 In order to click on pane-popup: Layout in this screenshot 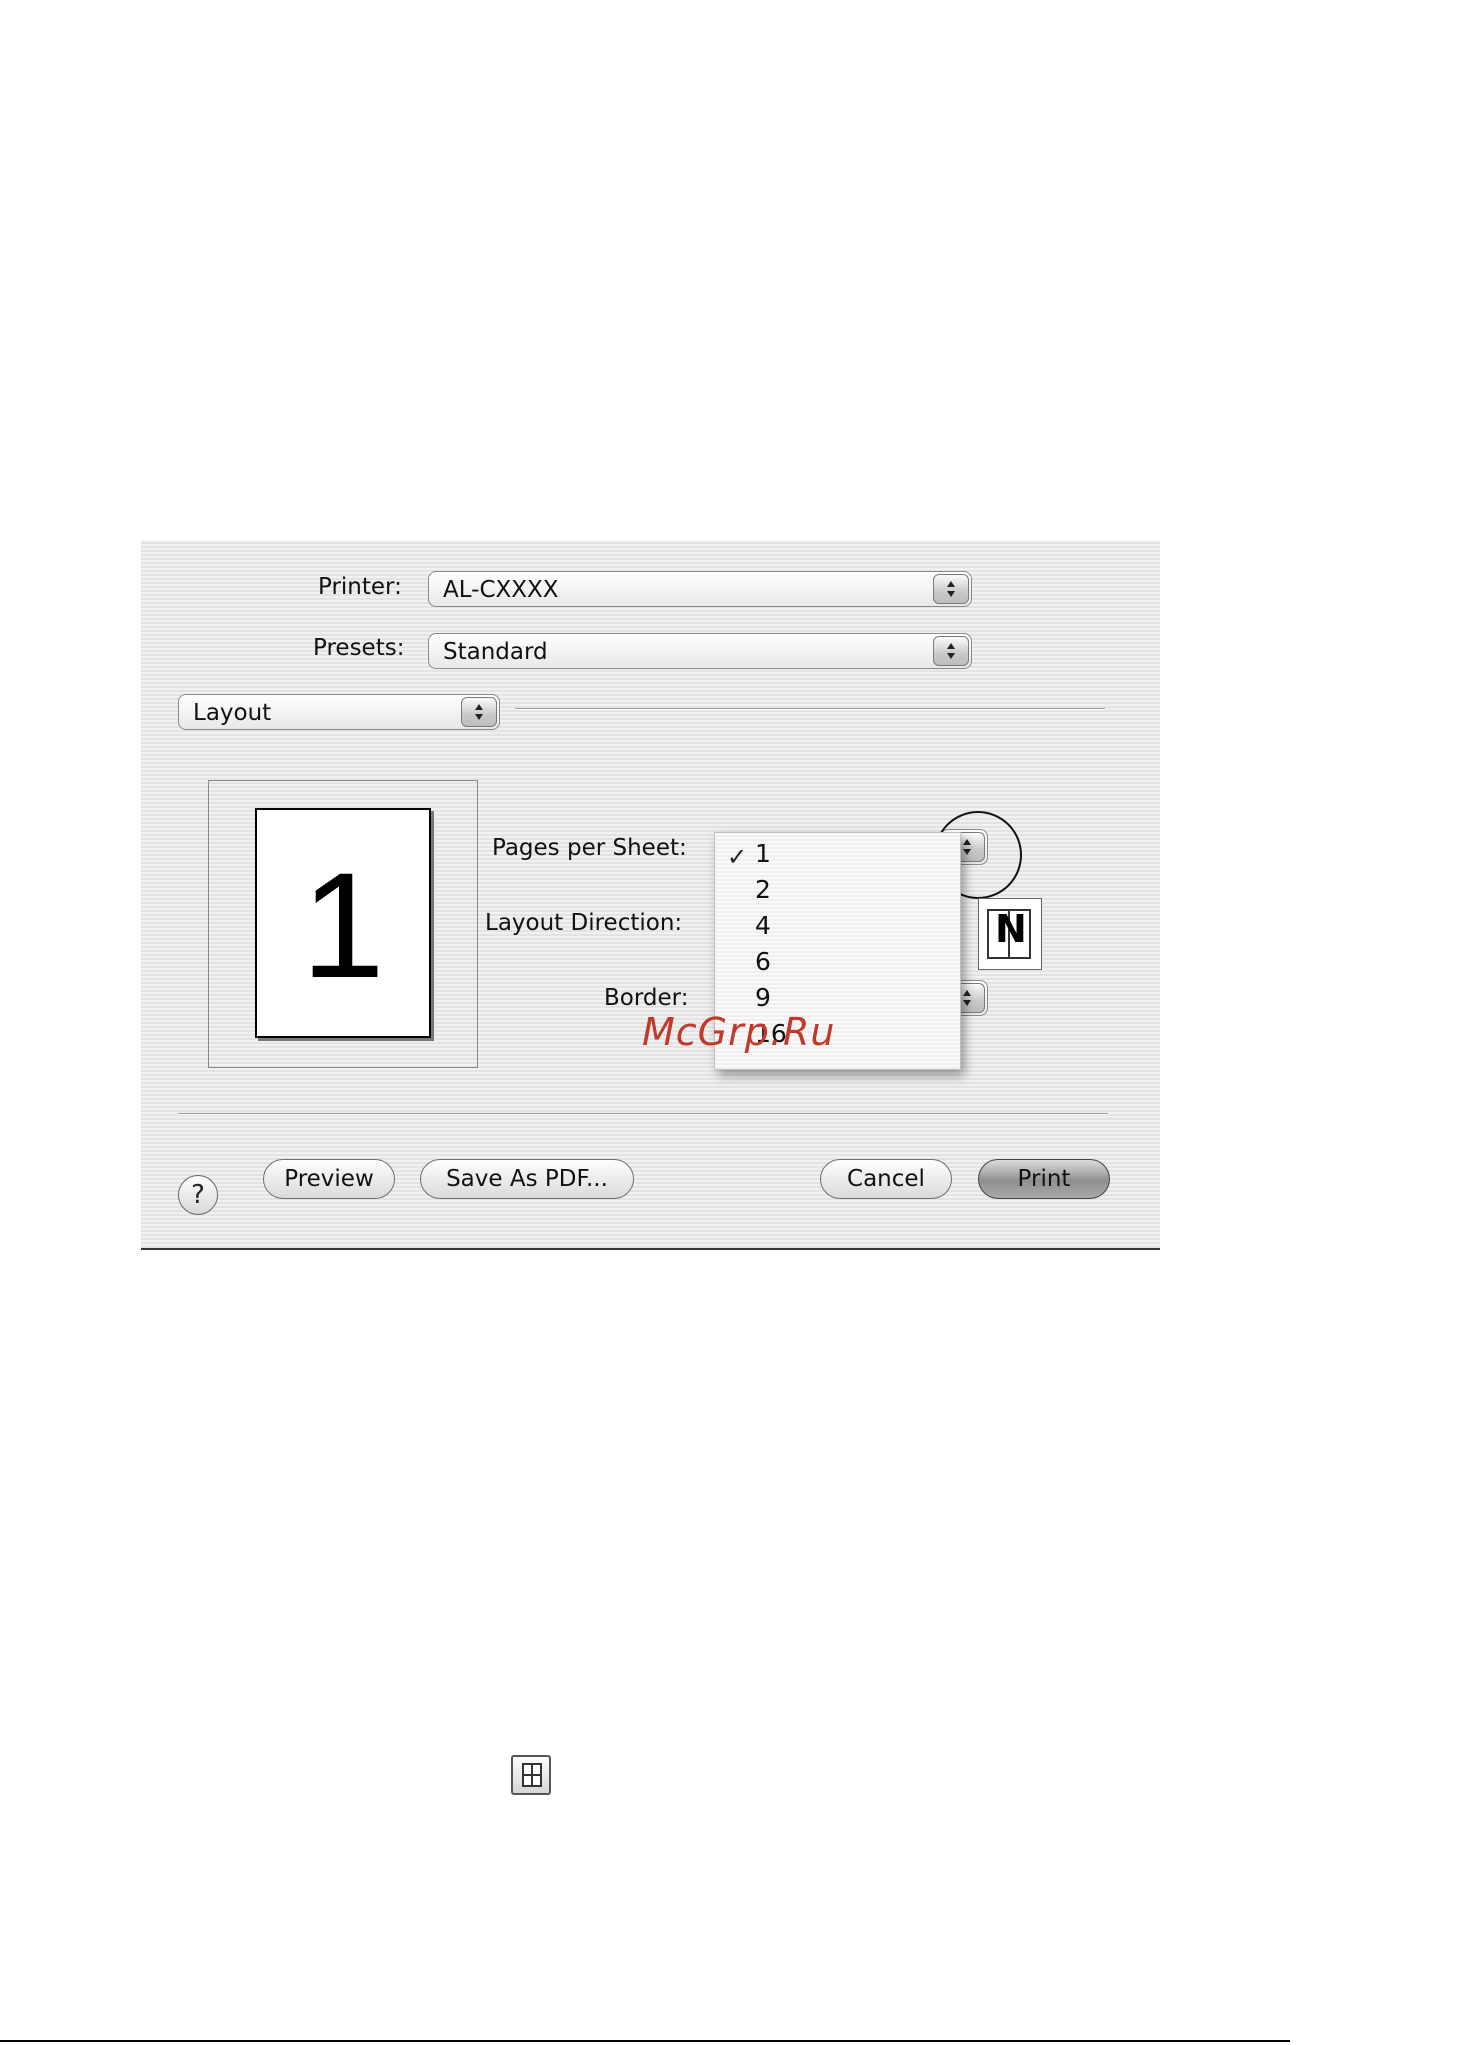, I will do `click(339, 712)`.